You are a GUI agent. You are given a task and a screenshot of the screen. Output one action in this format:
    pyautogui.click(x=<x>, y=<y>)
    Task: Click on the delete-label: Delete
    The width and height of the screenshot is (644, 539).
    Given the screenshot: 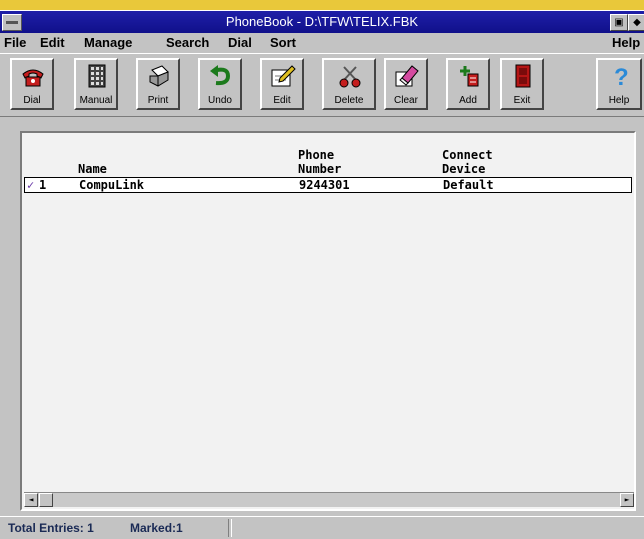 What is the action you would take?
    pyautogui.click(x=349, y=100)
    